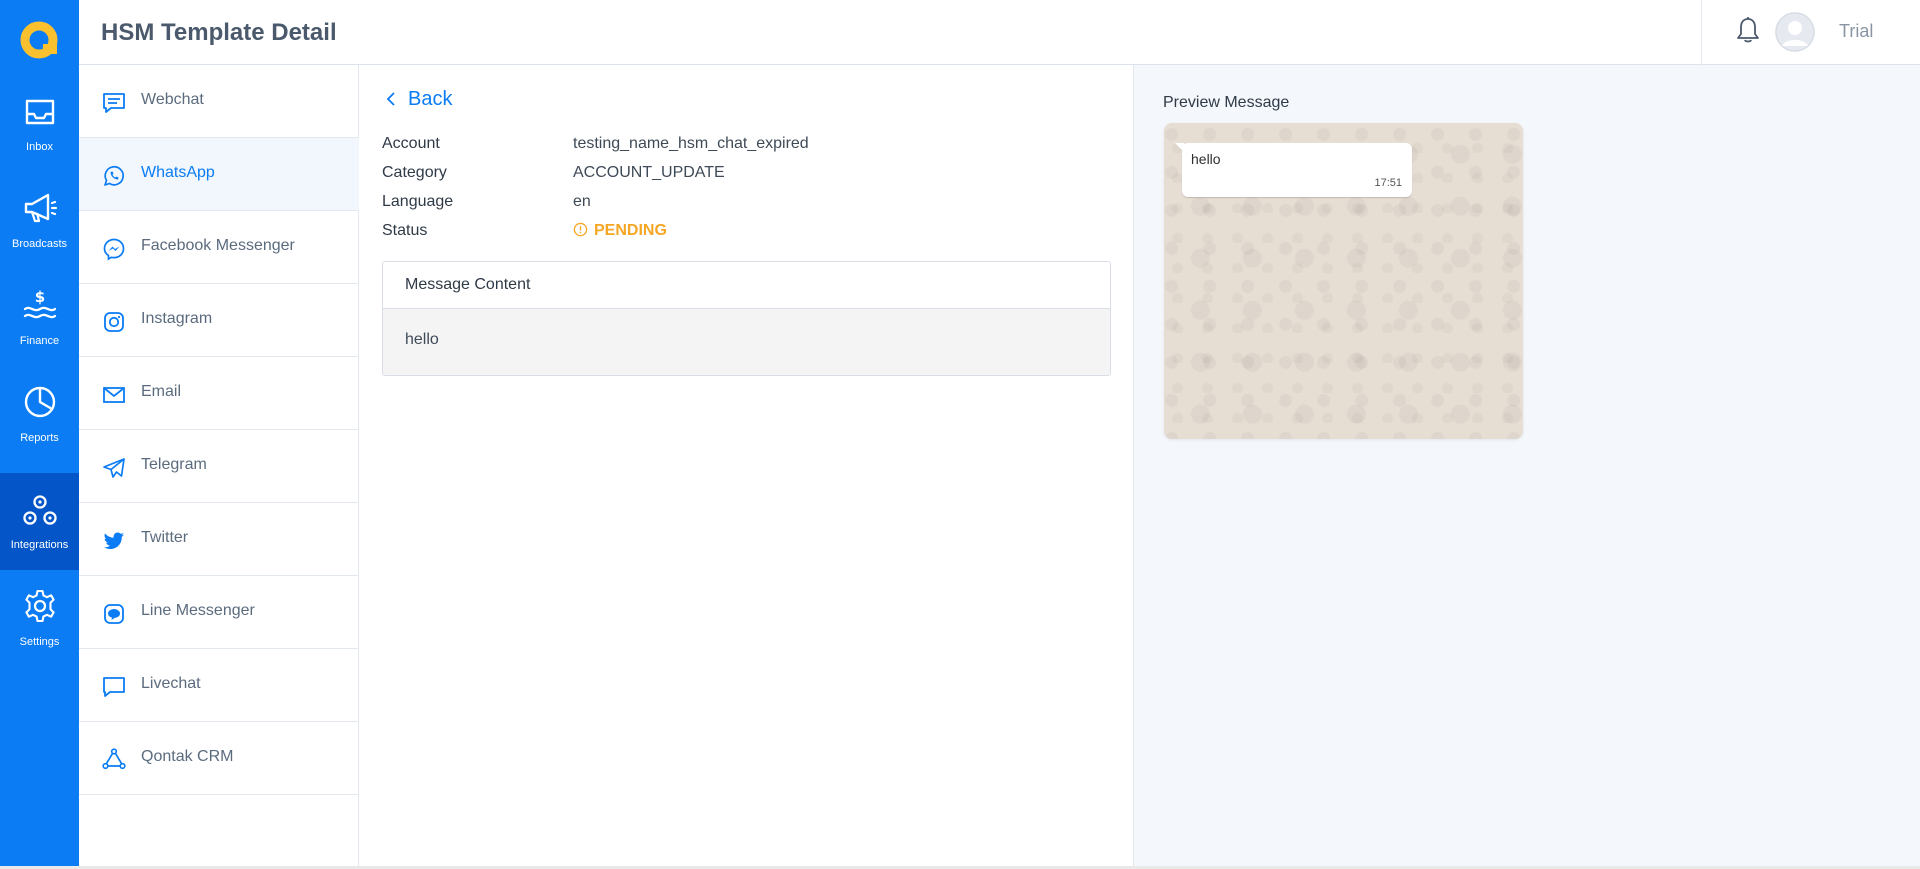  Describe the element at coordinates (40, 606) in the screenshot. I see `gear-icon` at that location.